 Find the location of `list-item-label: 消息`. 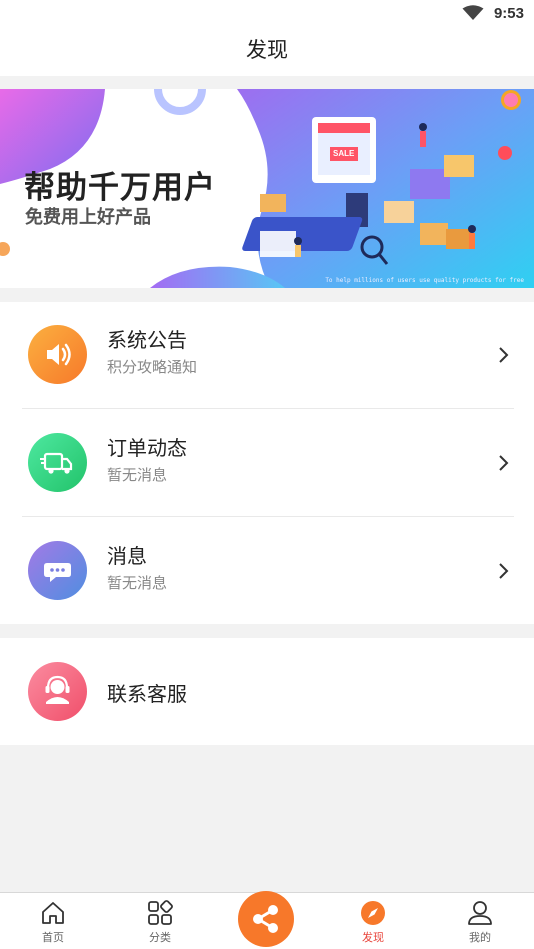

list-item-label: 消息 is located at coordinates (127, 556).